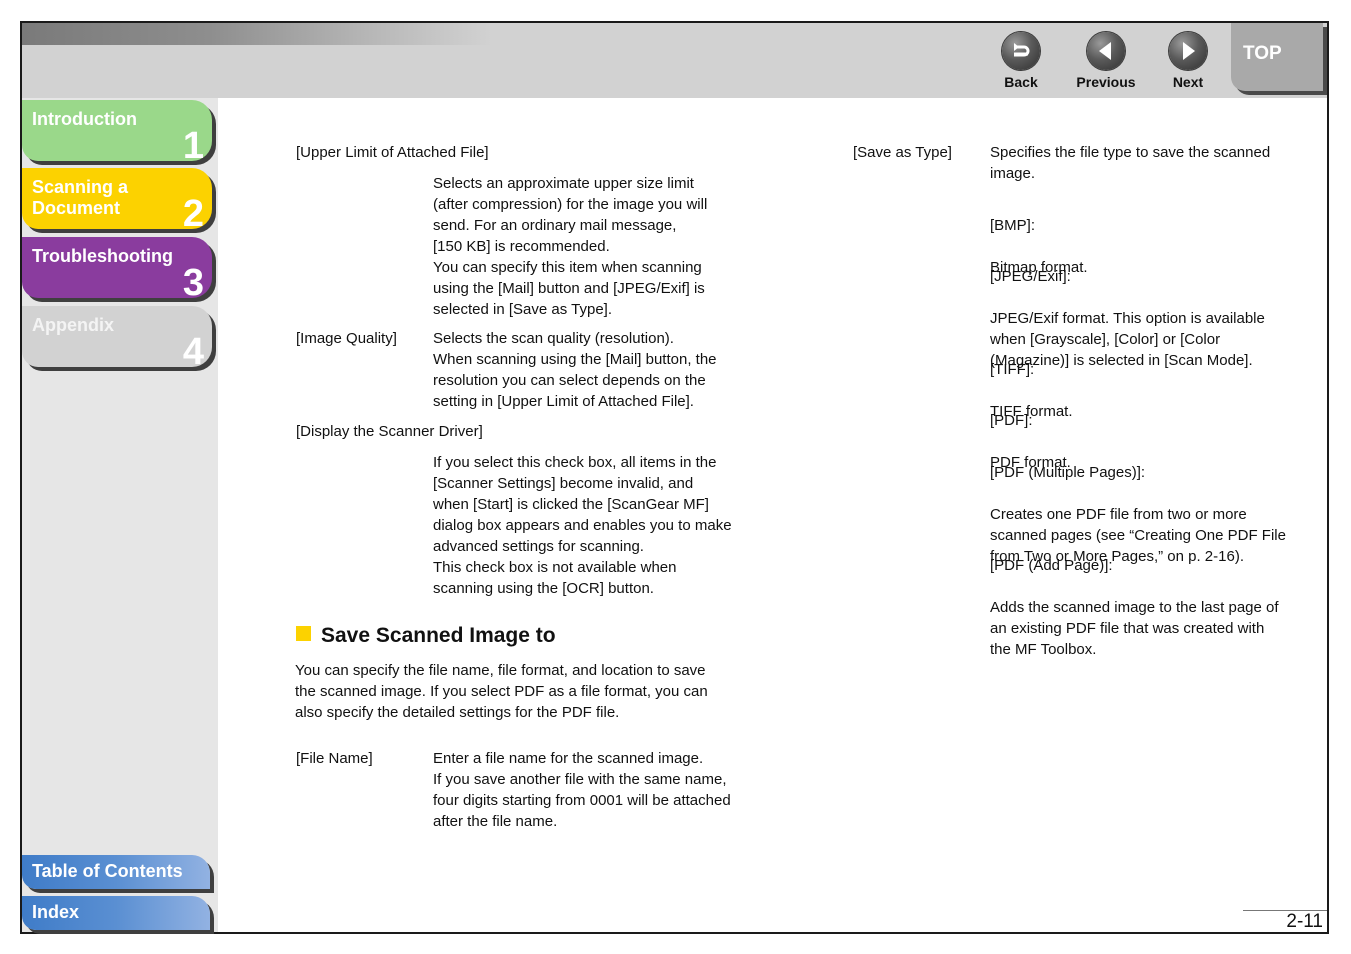 This screenshot has width=1351, height=954. Describe the element at coordinates (1051, 565) in the screenshot. I see `format-name: [PDF (Add Page)]:` at that location.